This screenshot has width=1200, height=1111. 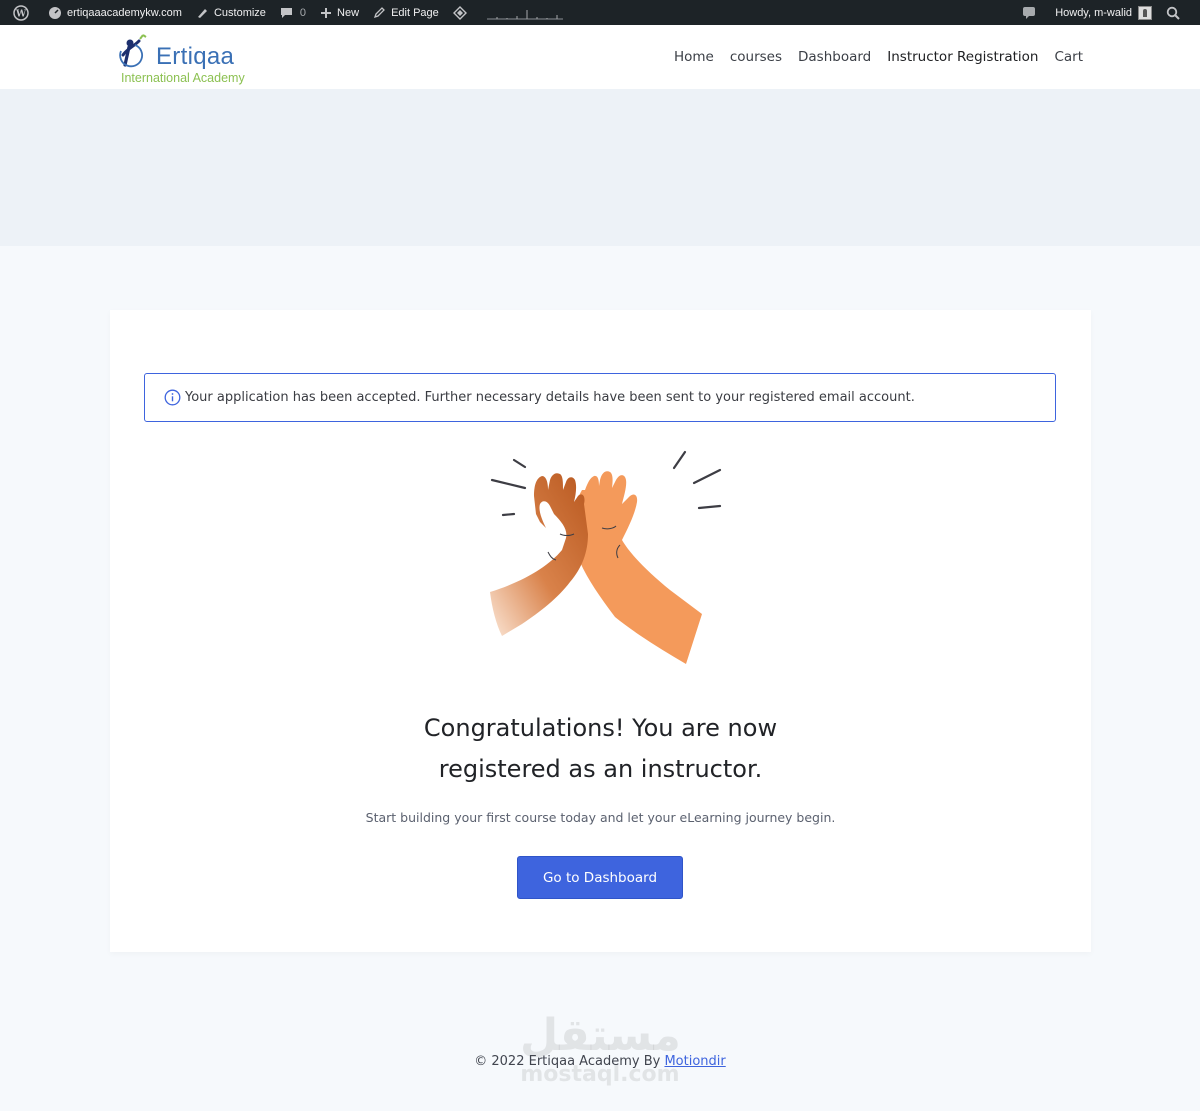 What do you see at coordinates (600, 877) in the screenshot?
I see `go-to-dashboard-button: Go to Dashboard` at bounding box center [600, 877].